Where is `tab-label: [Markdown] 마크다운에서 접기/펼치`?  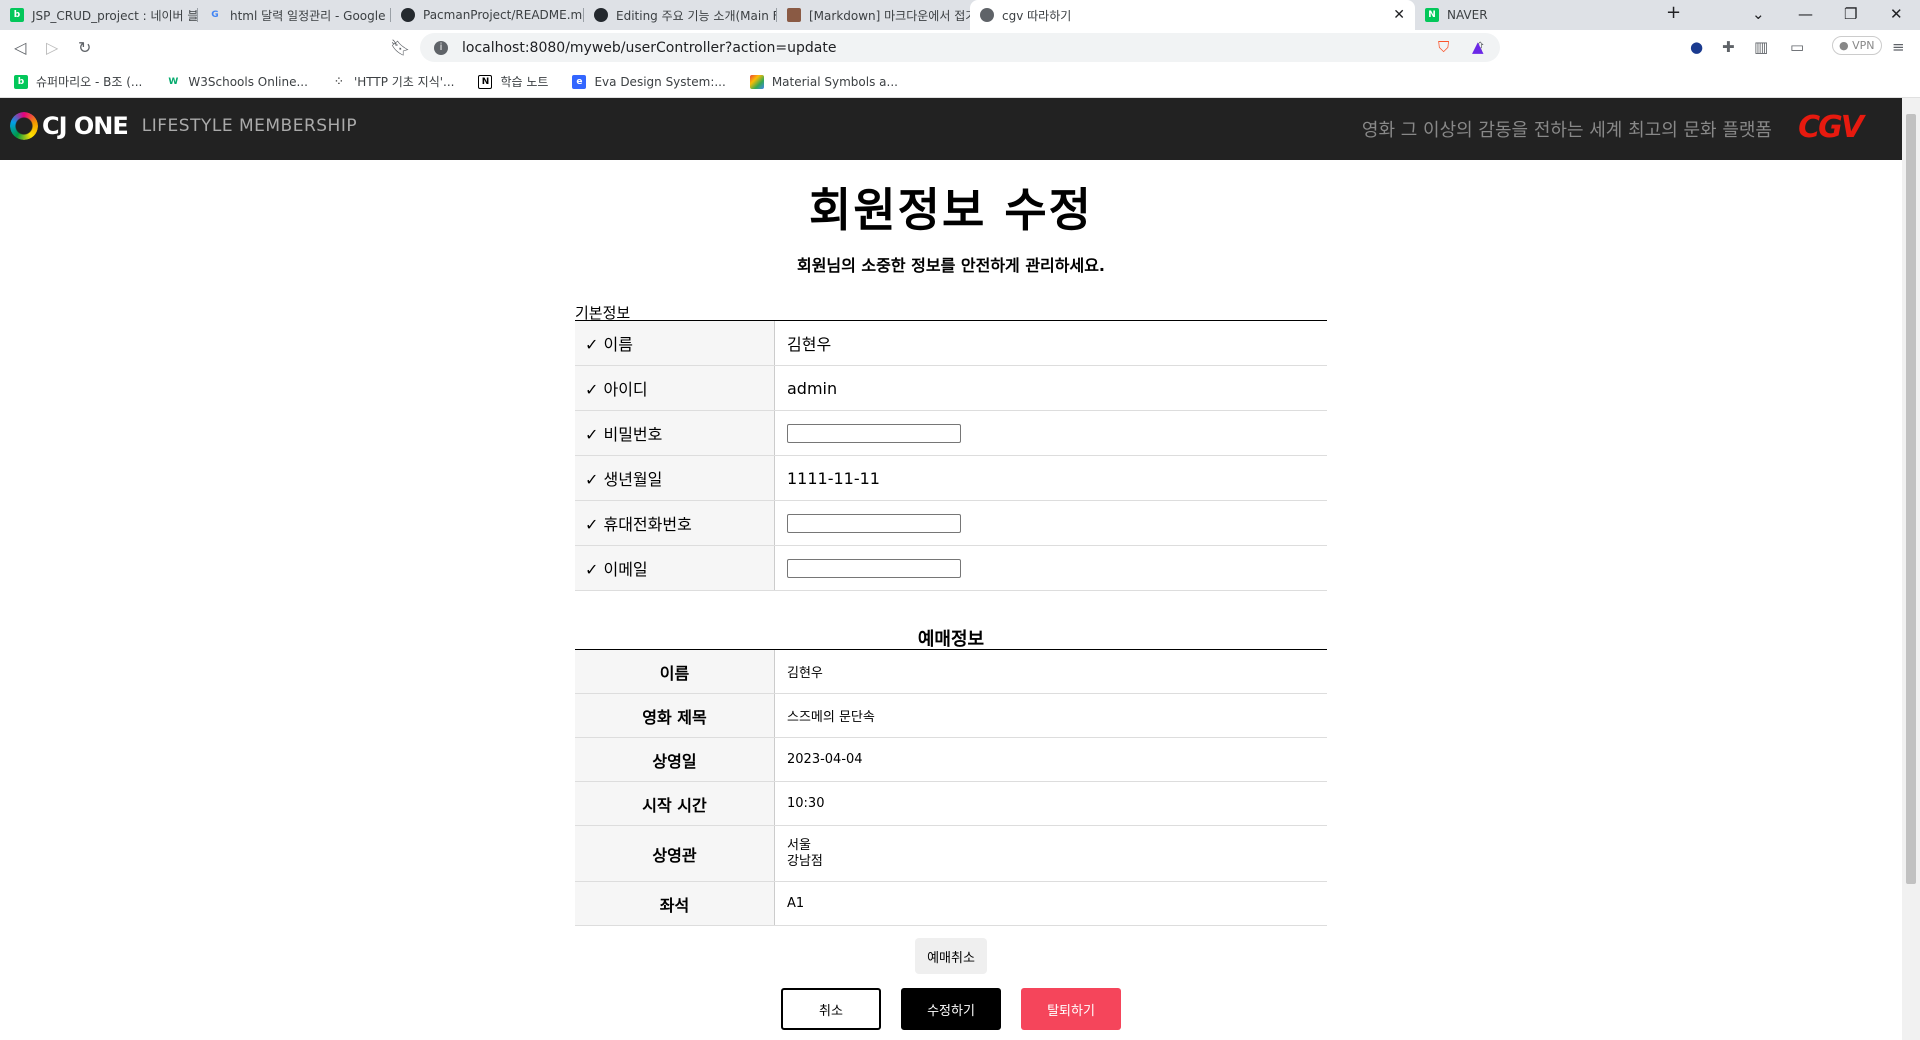
tab-label: [Markdown] 마크다운에서 접기/펼치 is located at coordinates (889, 15).